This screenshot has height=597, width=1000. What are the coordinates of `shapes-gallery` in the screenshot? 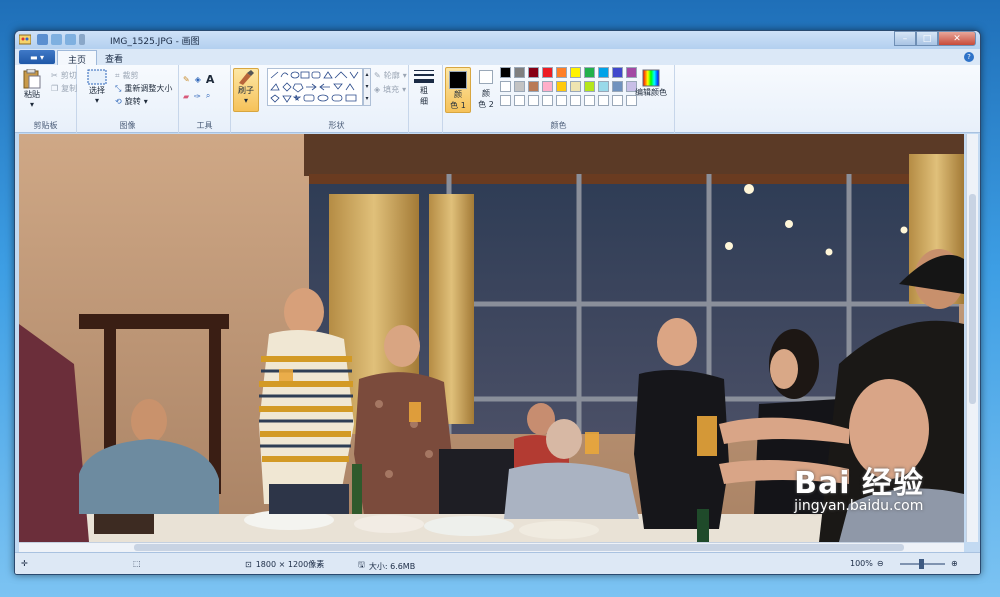 It's located at (315, 87).